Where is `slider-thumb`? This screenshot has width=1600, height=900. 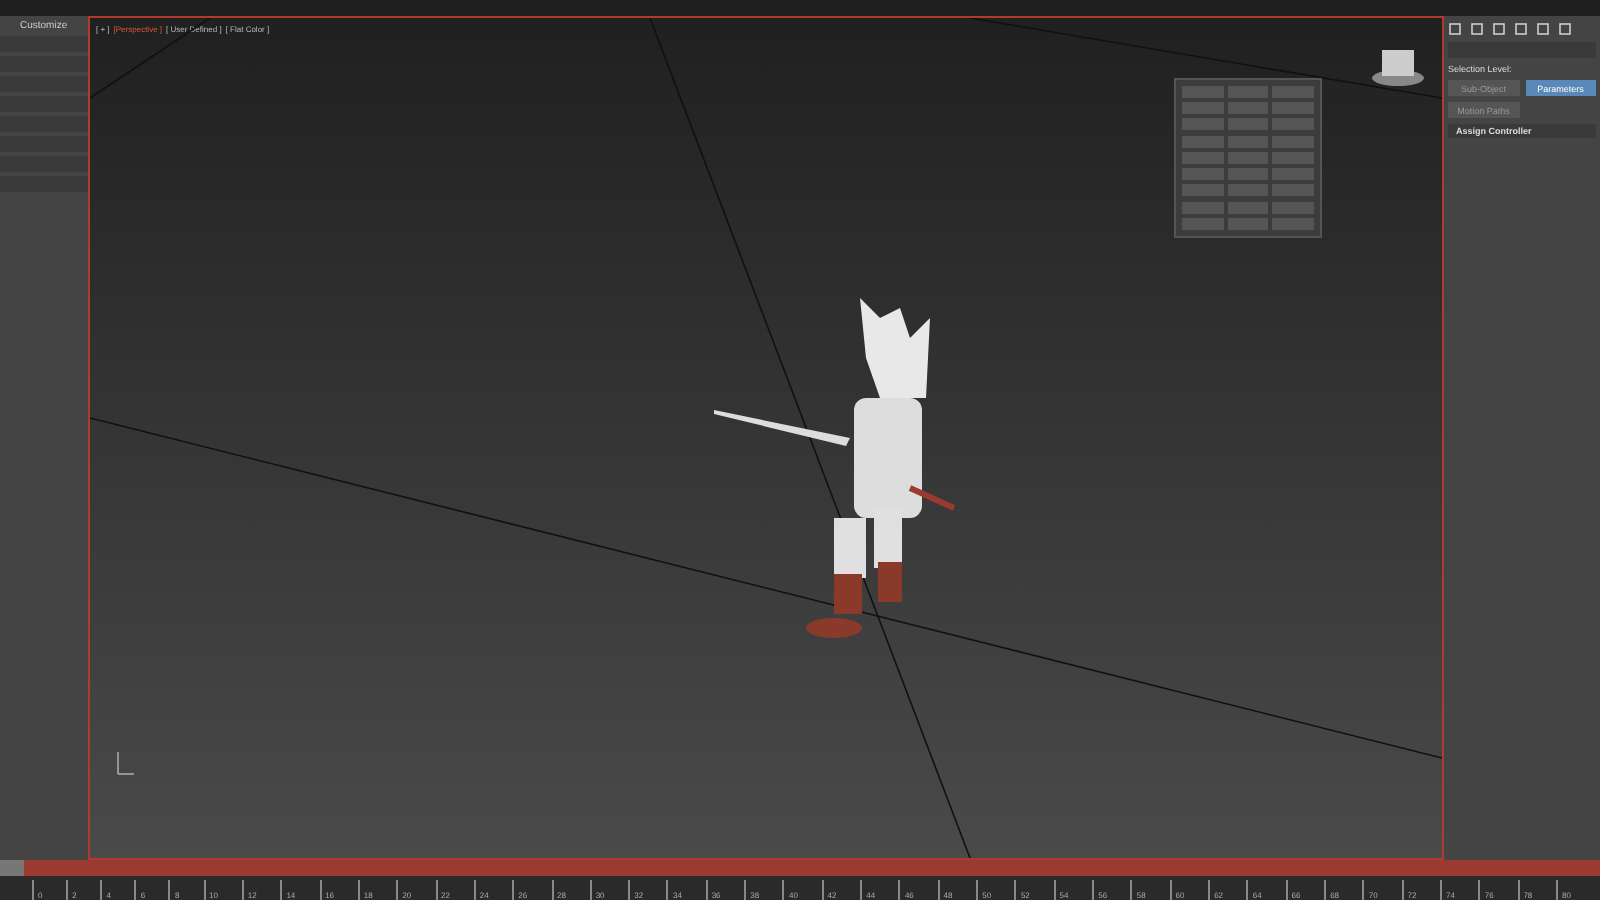
slider-thumb is located at coordinates (12, 868).